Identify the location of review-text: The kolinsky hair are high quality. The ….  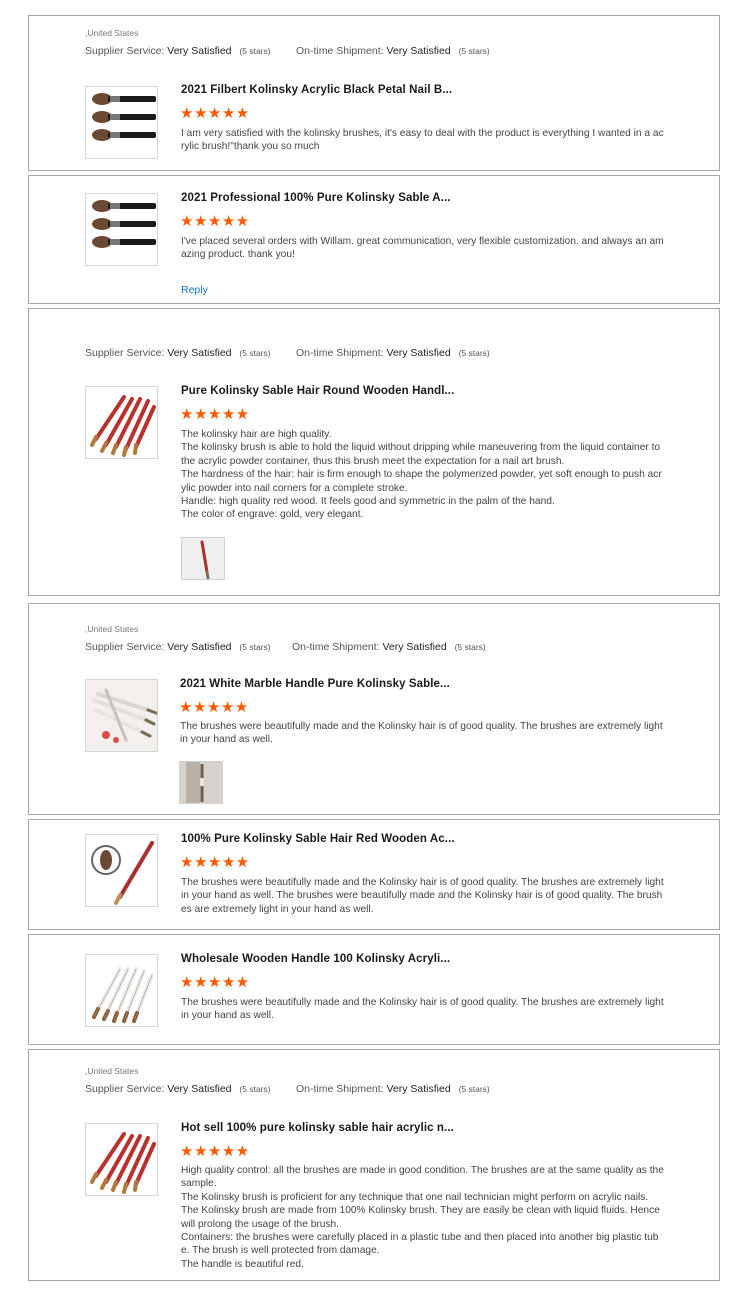
(421, 475).